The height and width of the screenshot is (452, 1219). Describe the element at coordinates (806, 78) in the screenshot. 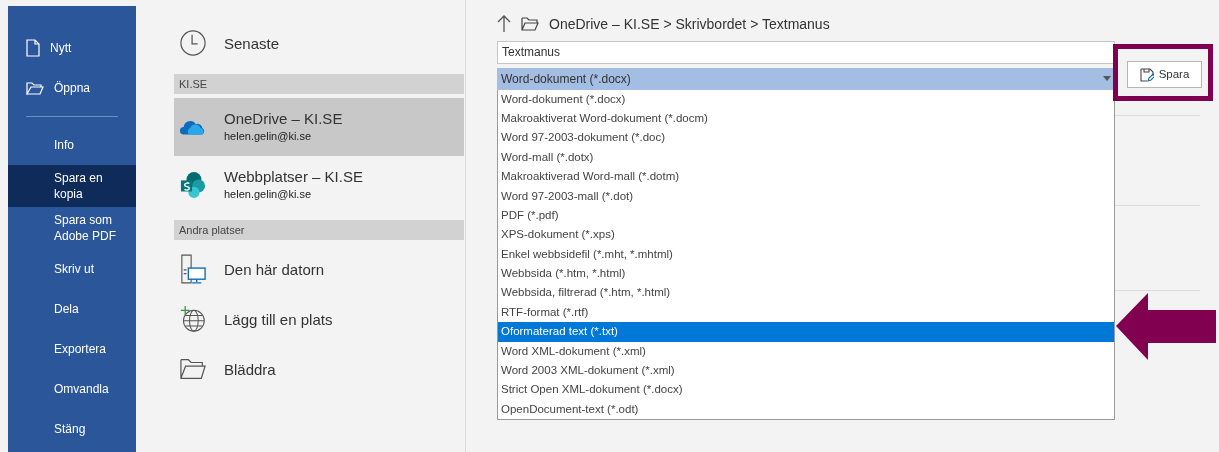

I see `file-type-select: Word-dokument (*.docx)` at that location.